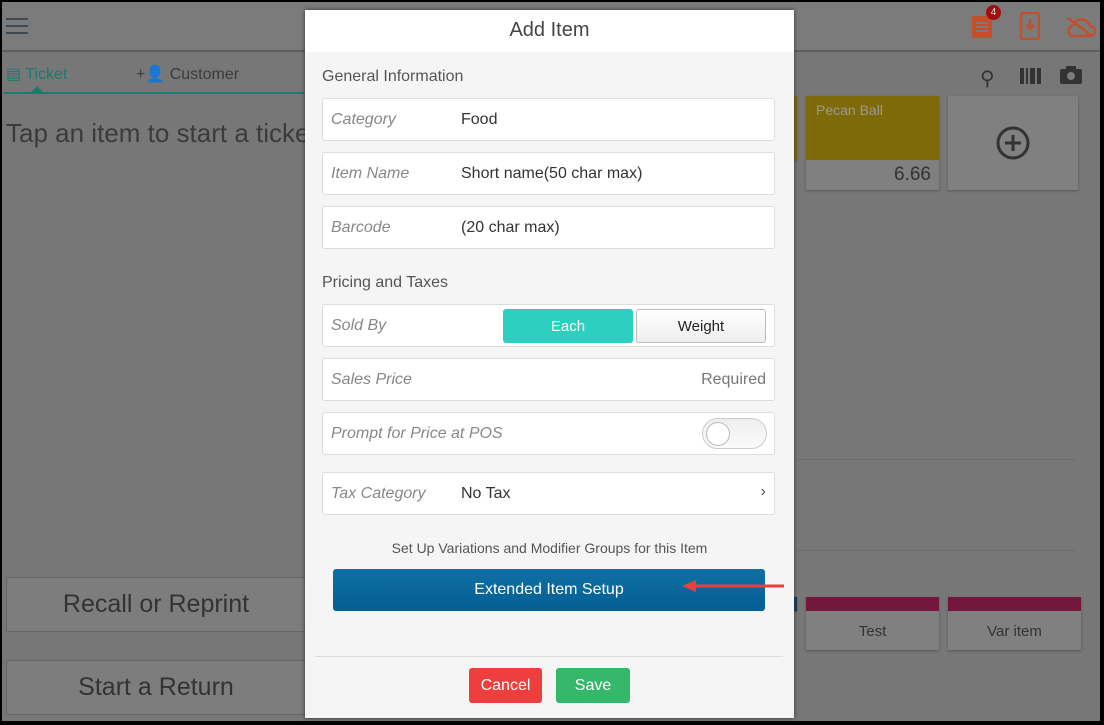 The height and width of the screenshot is (725, 1104). Describe the element at coordinates (37, 89) in the screenshot. I see `active-tab-indicator` at that location.